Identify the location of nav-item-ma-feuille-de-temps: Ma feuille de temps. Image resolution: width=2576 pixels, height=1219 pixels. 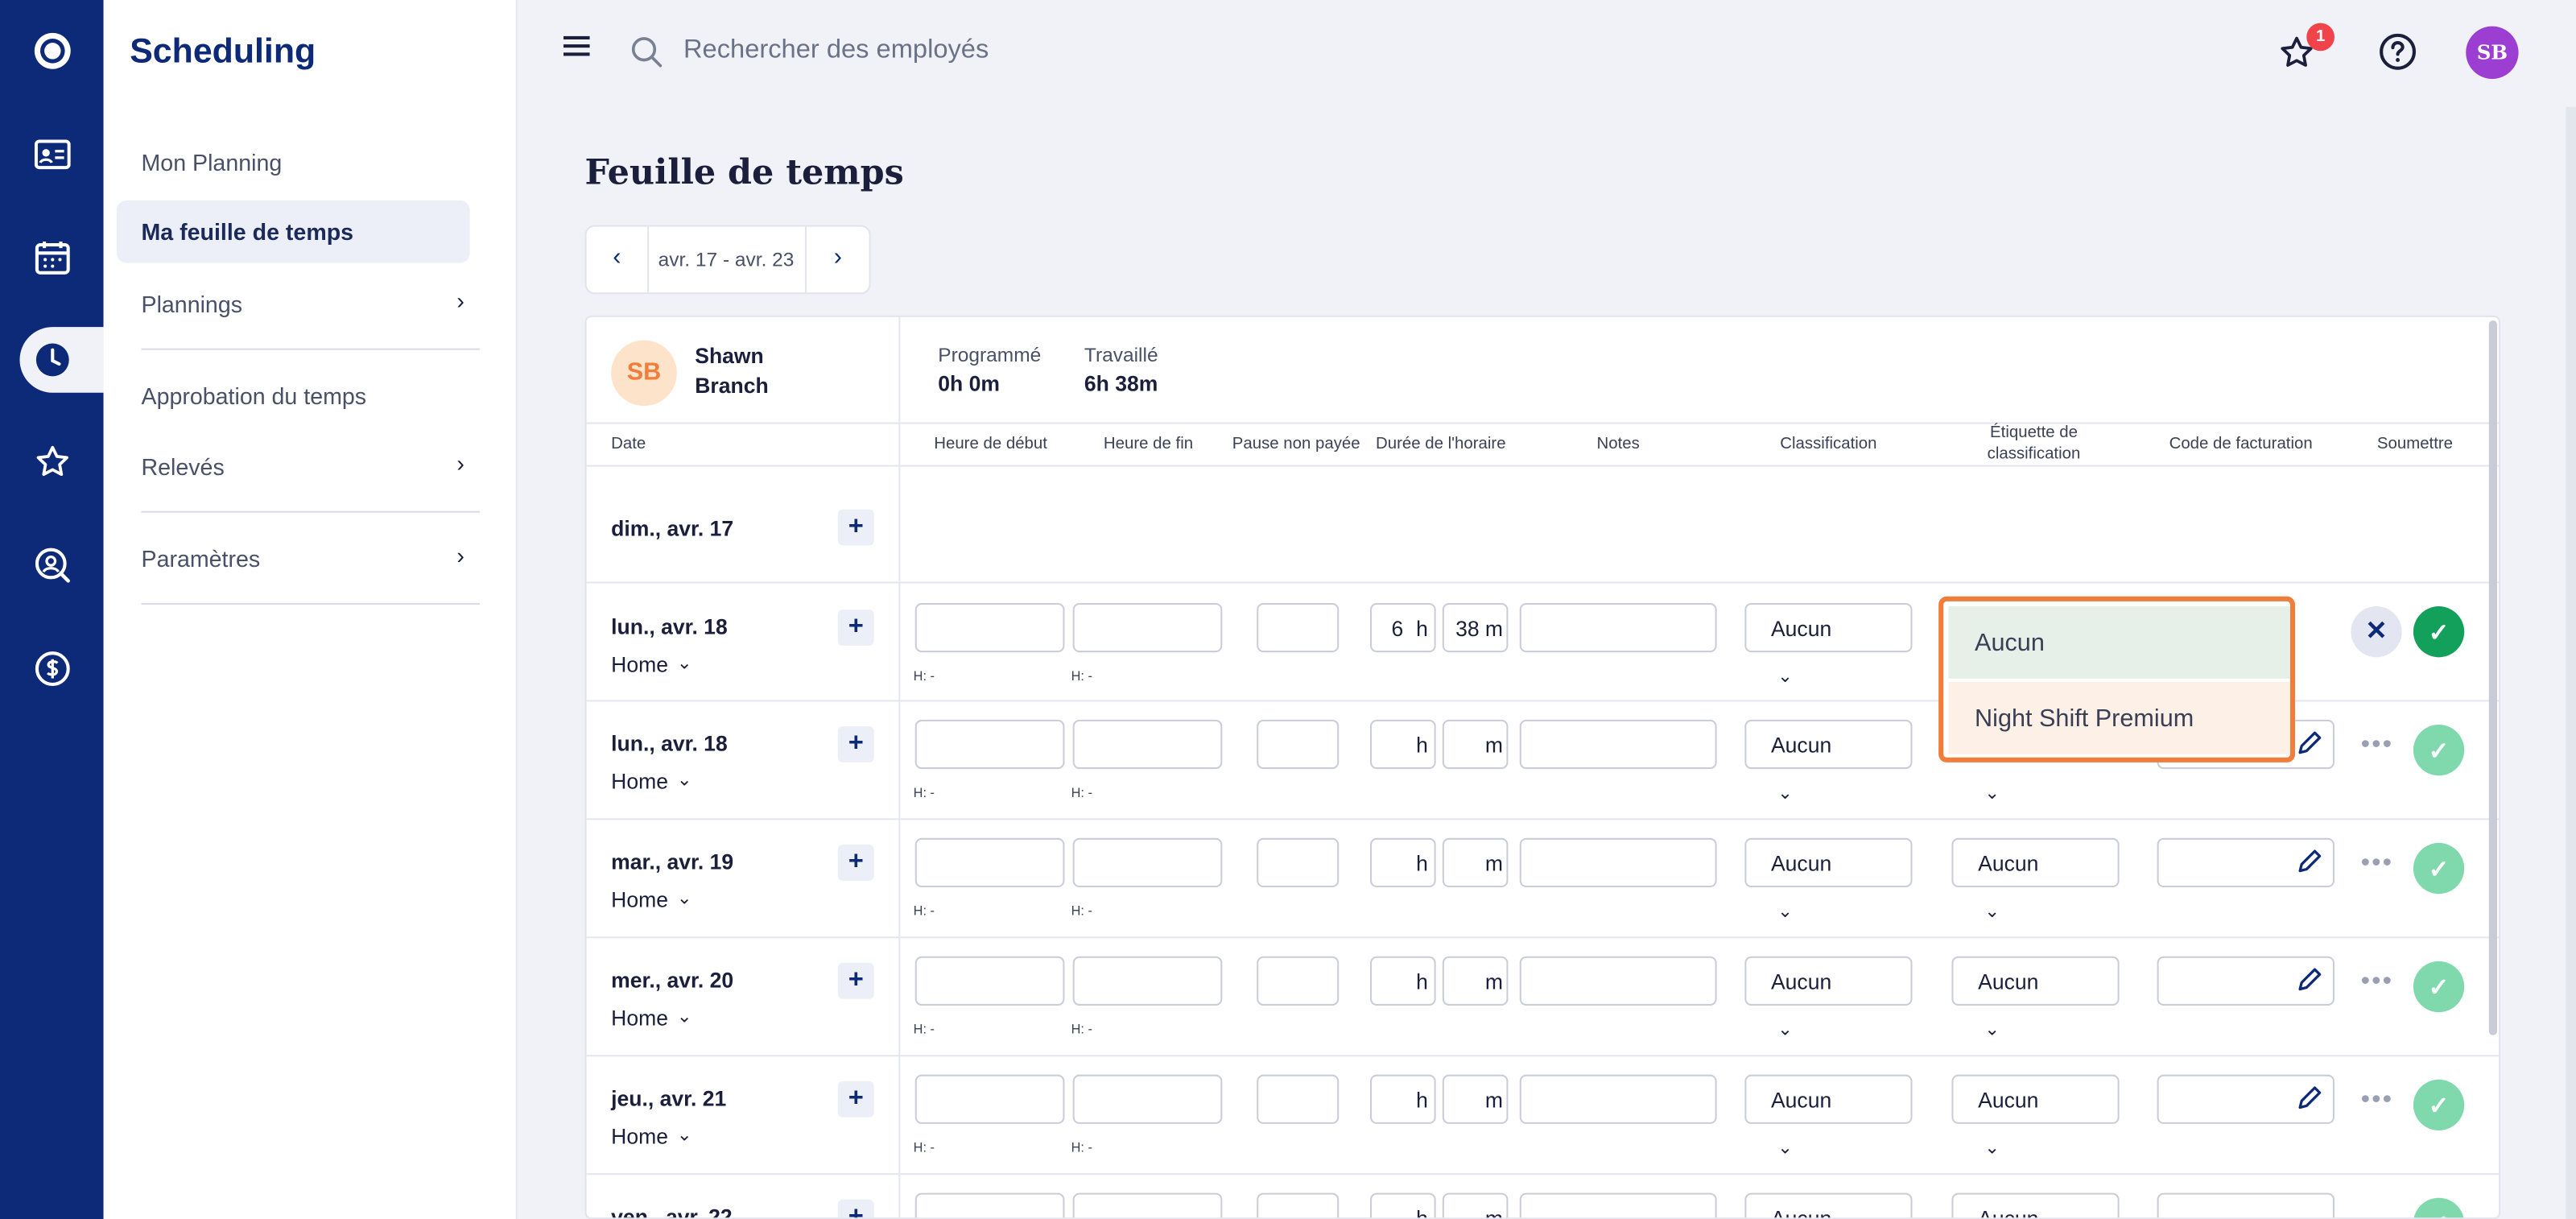
(293, 232).